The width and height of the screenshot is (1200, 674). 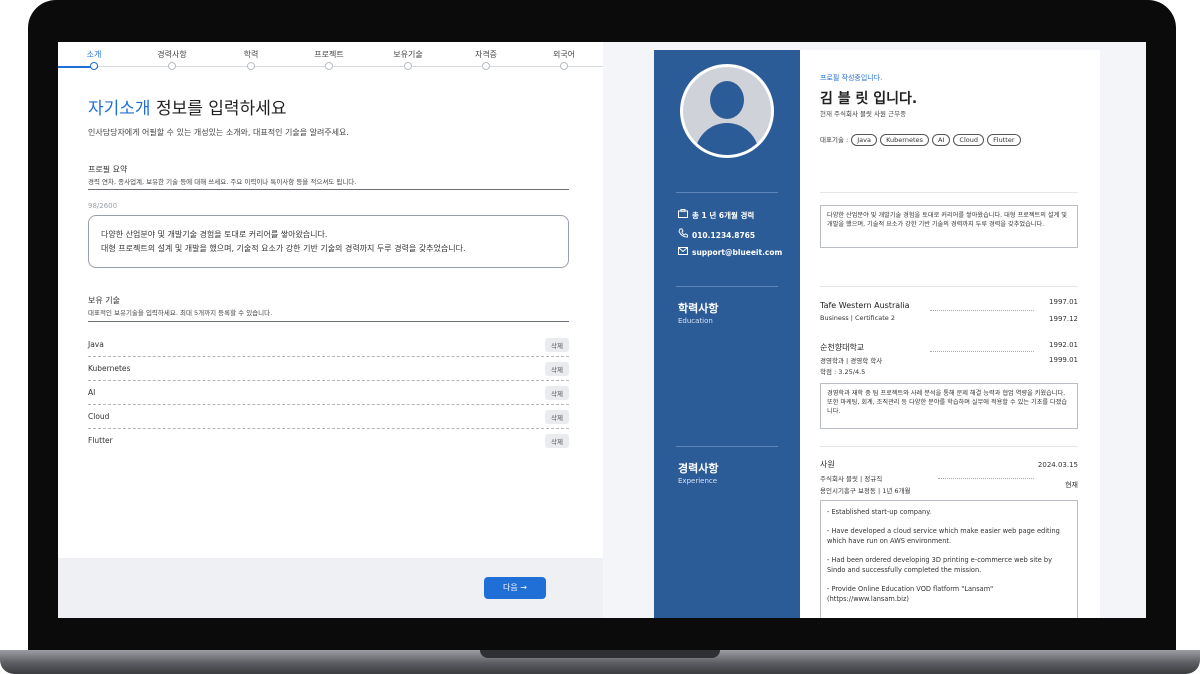 What do you see at coordinates (486, 60) in the screenshot?
I see `step-certificates: 자격증` at bounding box center [486, 60].